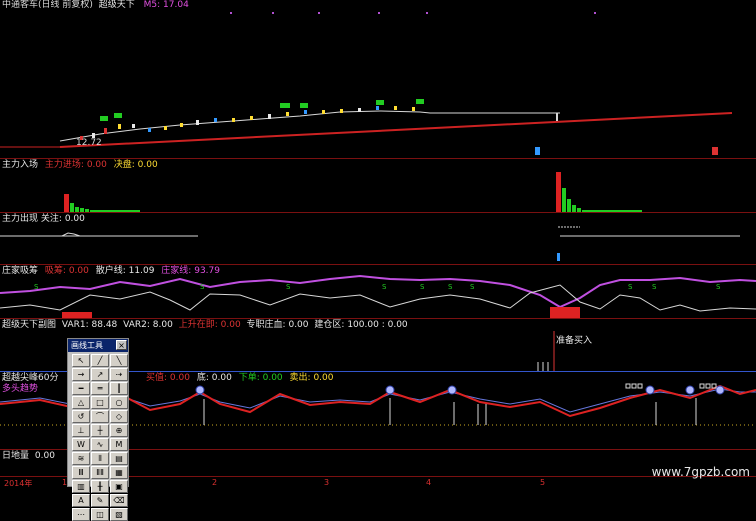 This screenshot has width=756, height=521. What do you see at coordinates (378, 296) in the screenshot?
I see `banker-svg: SSSS SSSS SS` at bounding box center [378, 296].